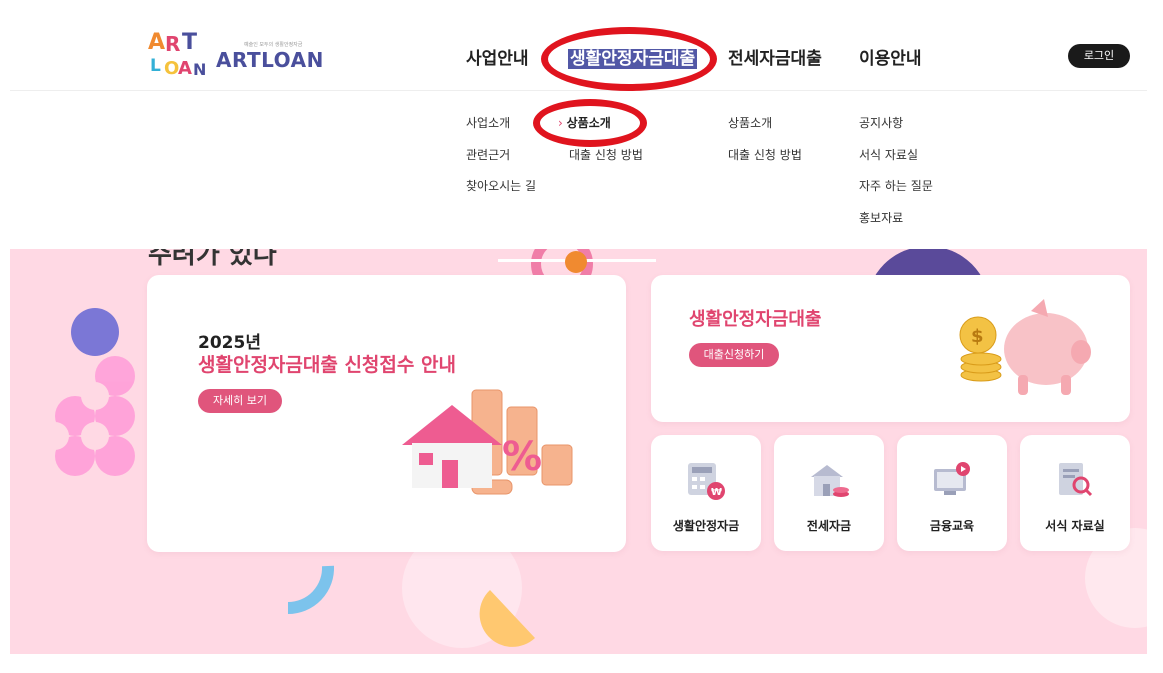 This screenshot has width=1163, height=673. What do you see at coordinates (952, 526) in the screenshot?
I see `quick-link-label: 금융교육` at bounding box center [952, 526].